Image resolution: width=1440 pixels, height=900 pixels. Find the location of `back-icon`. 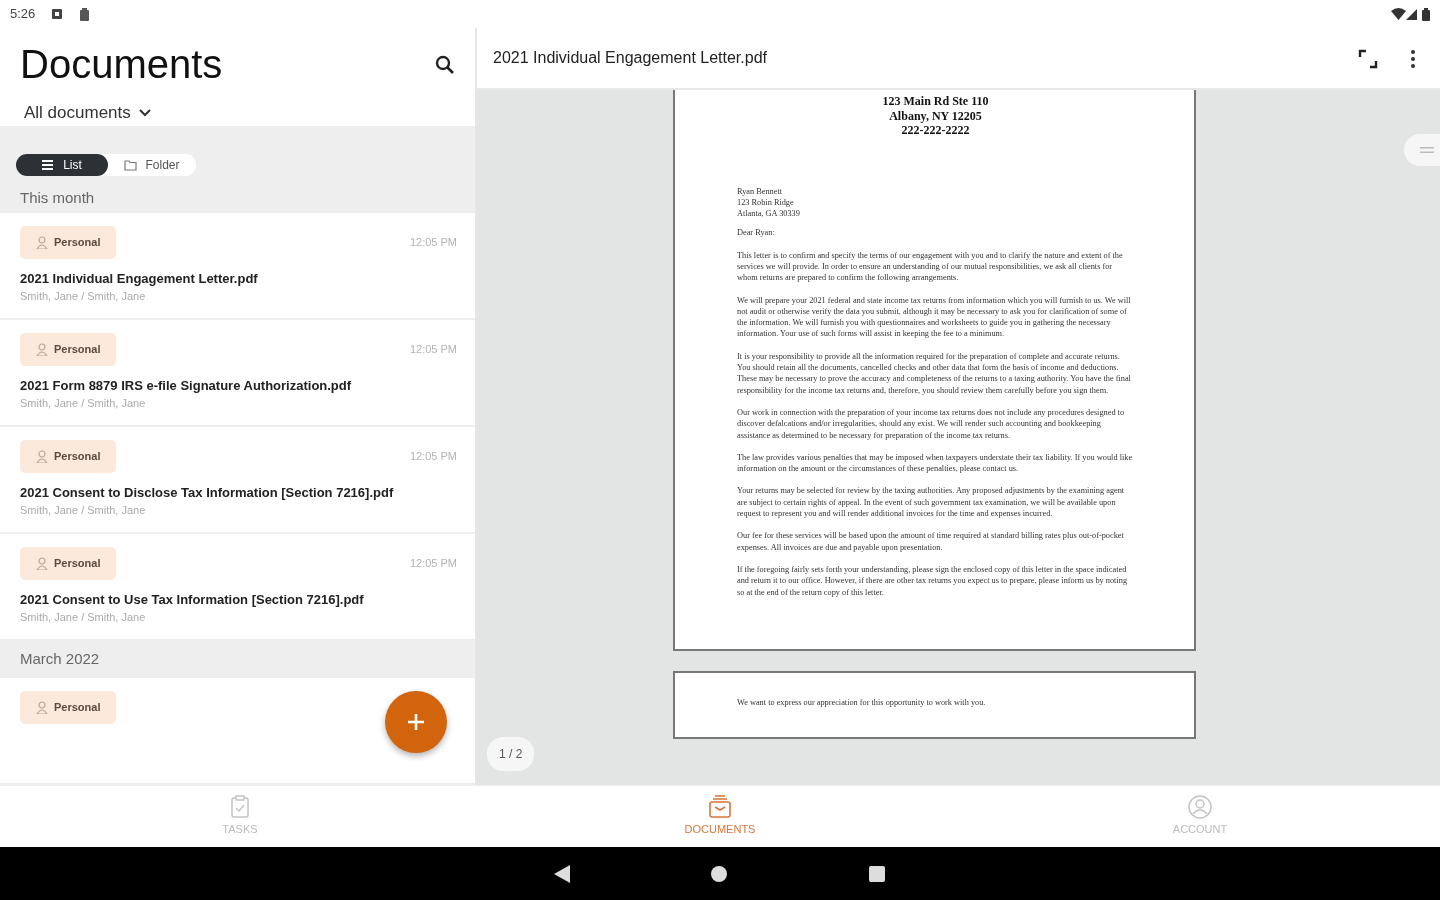

back-icon is located at coordinates (562, 873).